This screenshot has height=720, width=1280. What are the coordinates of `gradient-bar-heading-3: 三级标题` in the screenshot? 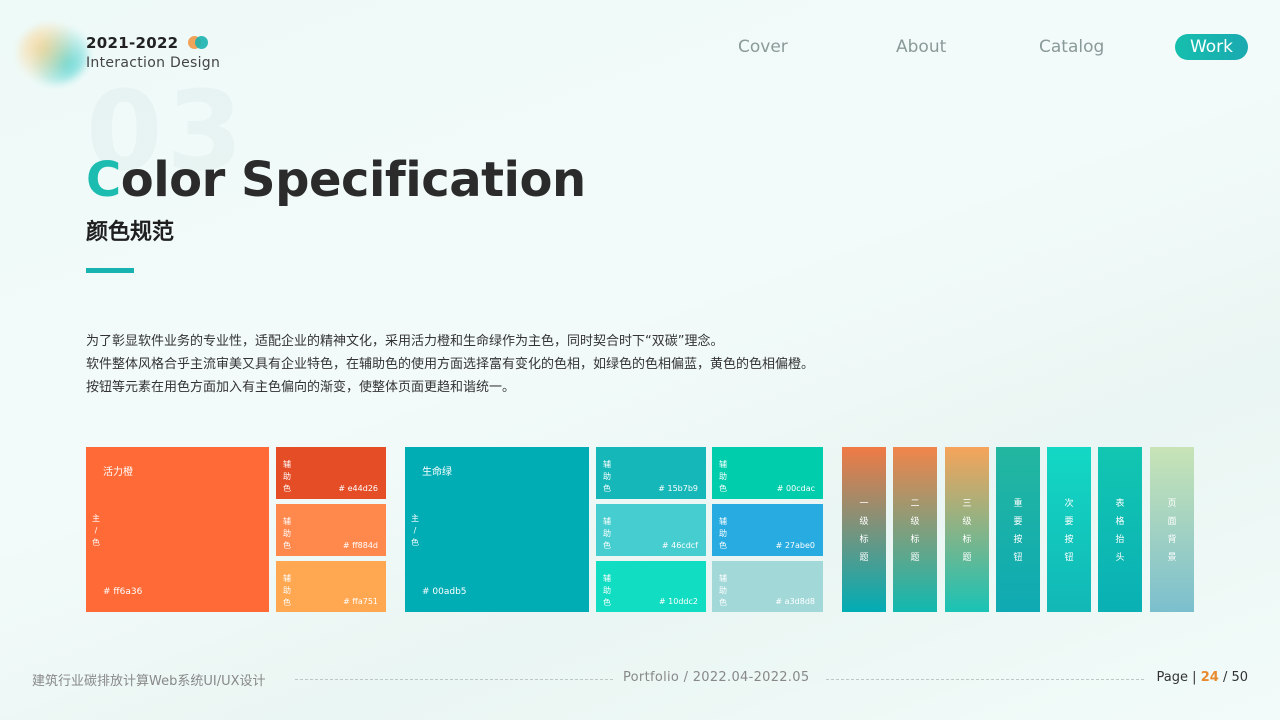 It's located at (967, 529).